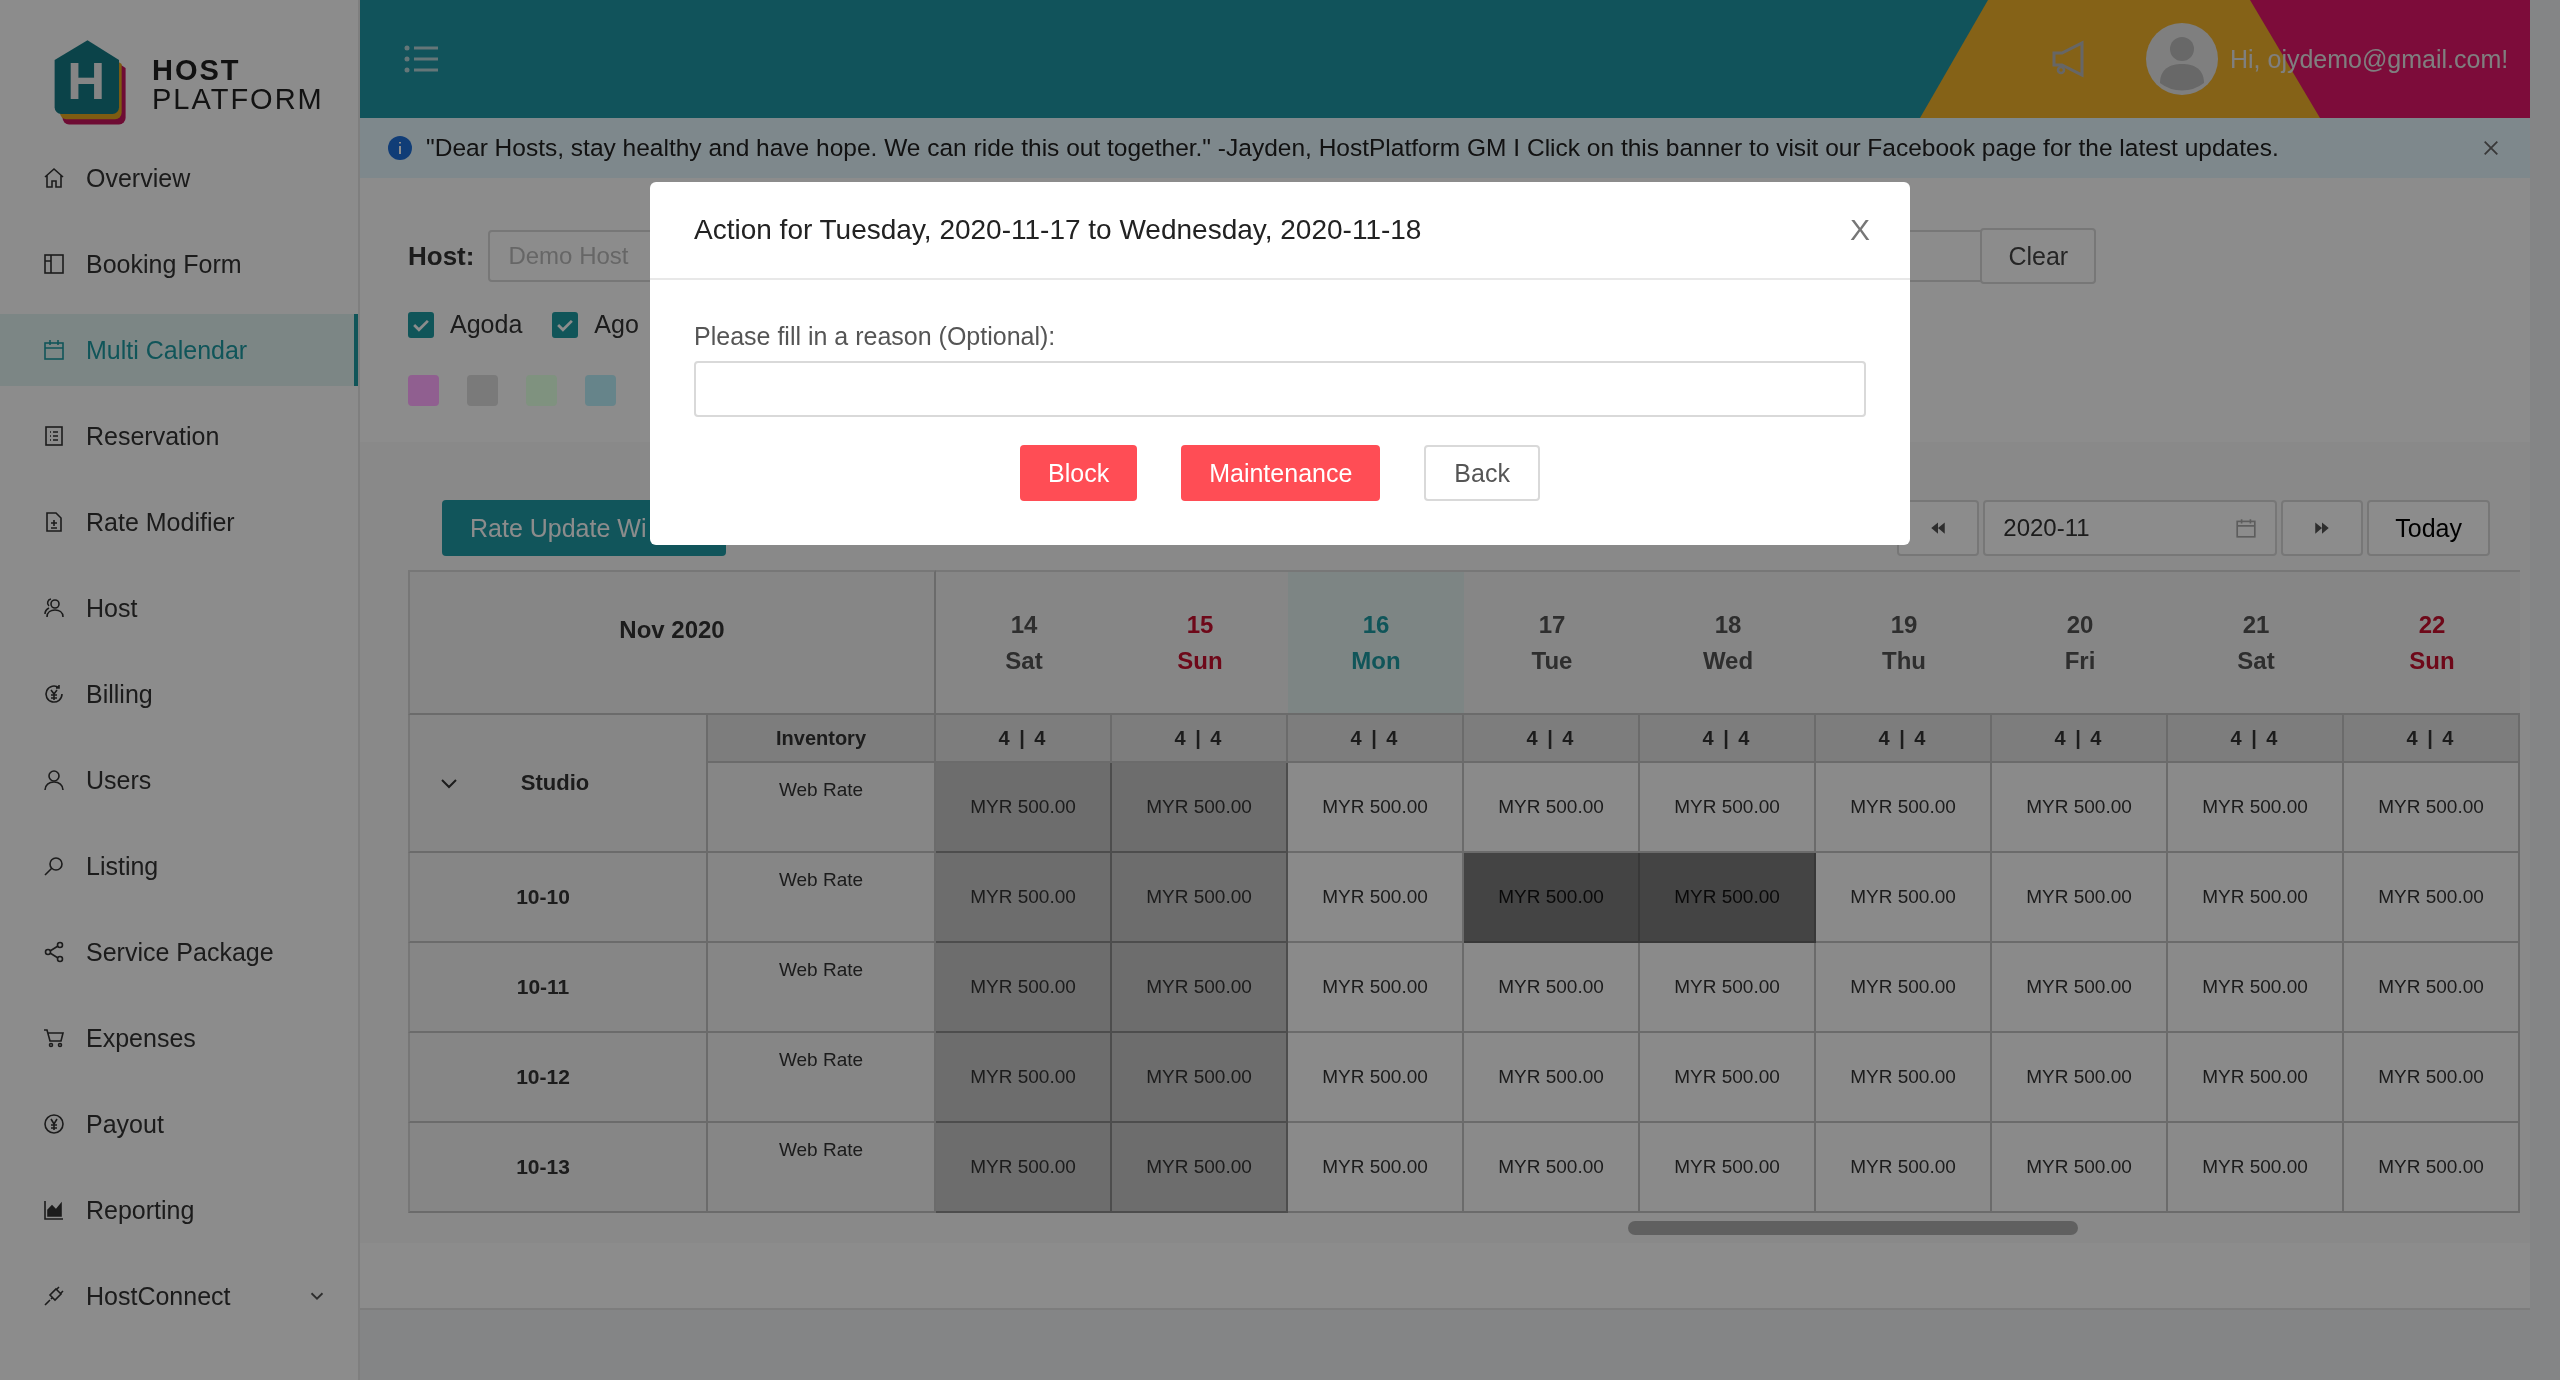  Describe the element at coordinates (179, 780) in the screenshot. I see `sidebar-item: Users` at that location.